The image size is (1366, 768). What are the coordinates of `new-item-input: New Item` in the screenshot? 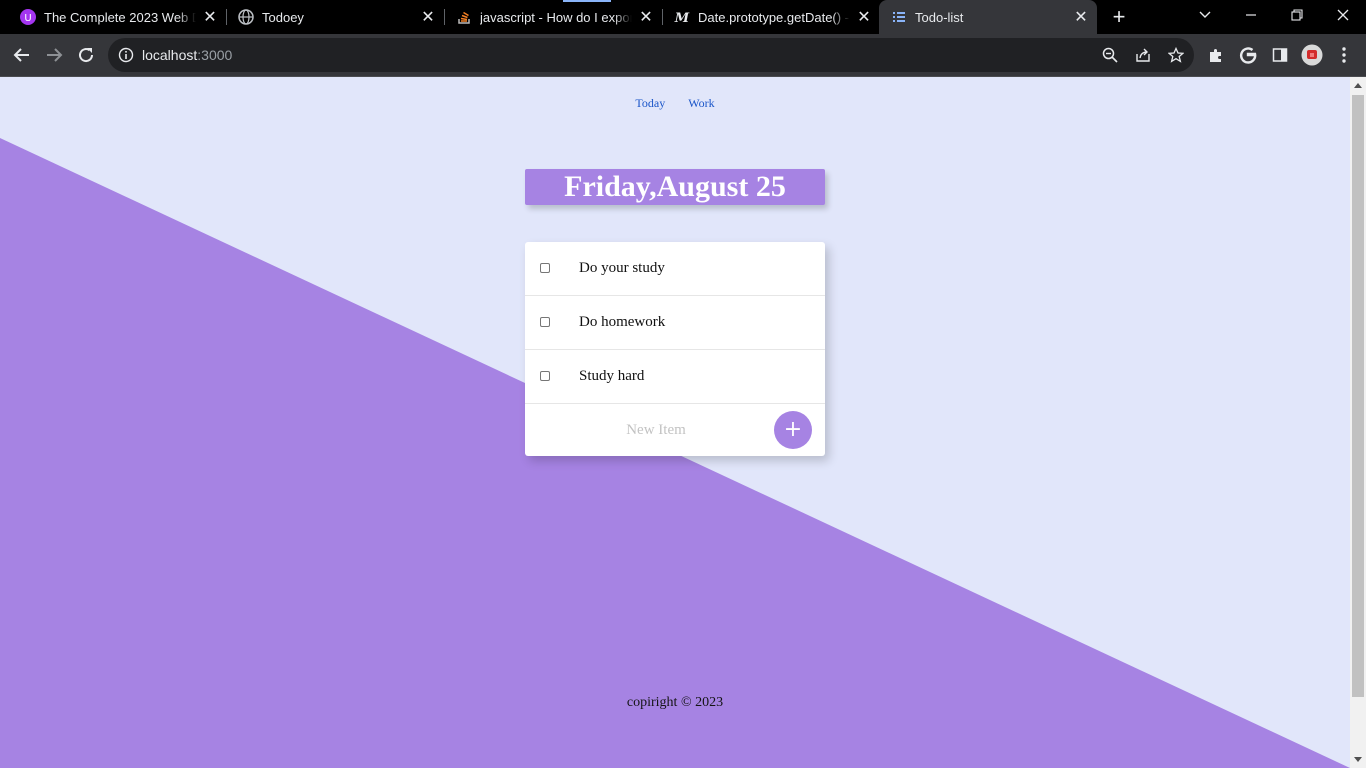 It's located at (656, 430).